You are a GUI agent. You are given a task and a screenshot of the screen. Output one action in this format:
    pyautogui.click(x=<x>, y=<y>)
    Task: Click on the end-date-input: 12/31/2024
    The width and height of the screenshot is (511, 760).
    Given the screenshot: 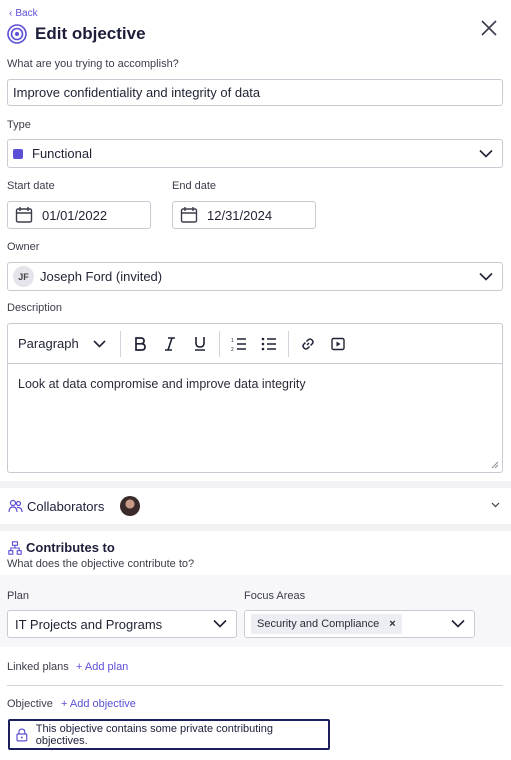 What is the action you would take?
    pyautogui.click(x=244, y=215)
    